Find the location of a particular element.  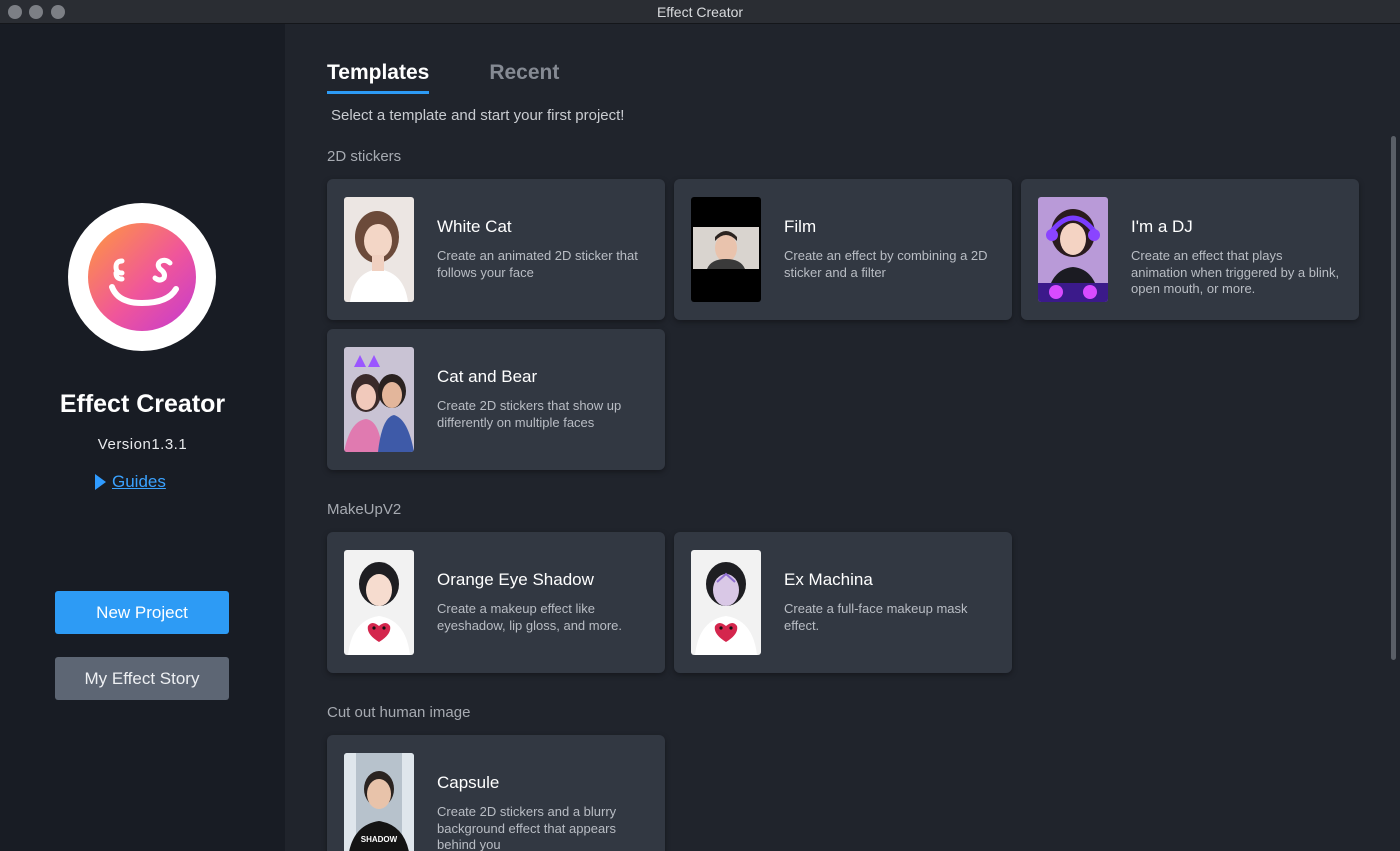

guides-label: Guides is located at coordinates (139, 481).